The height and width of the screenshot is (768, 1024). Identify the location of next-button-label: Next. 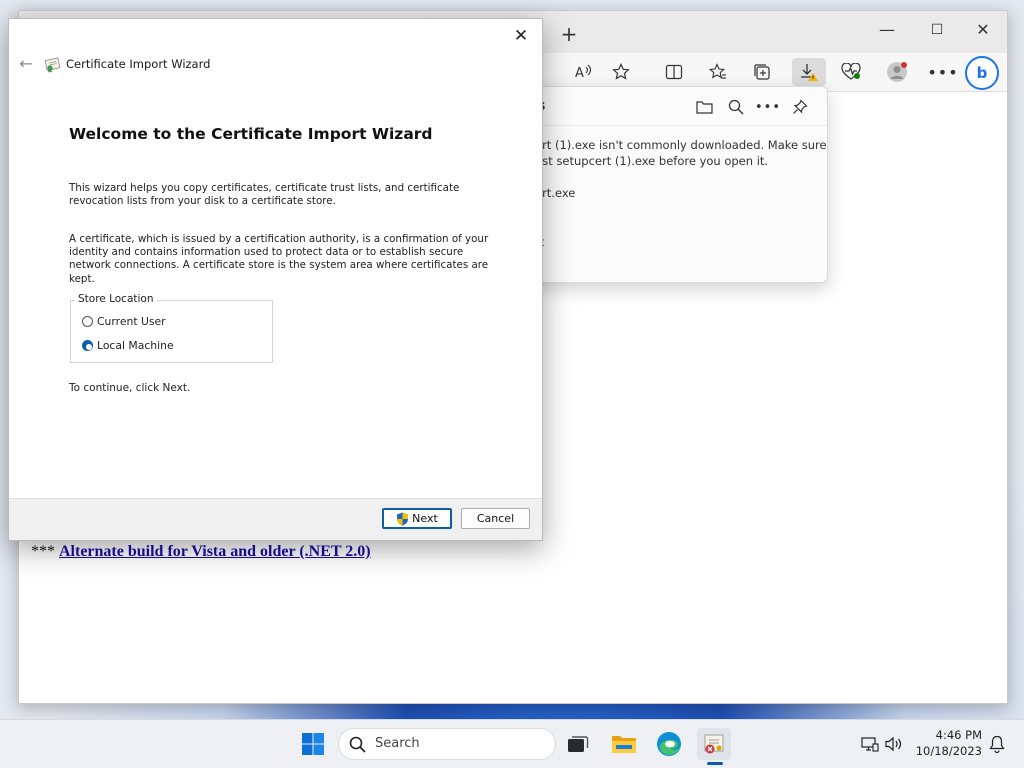
(425, 518).